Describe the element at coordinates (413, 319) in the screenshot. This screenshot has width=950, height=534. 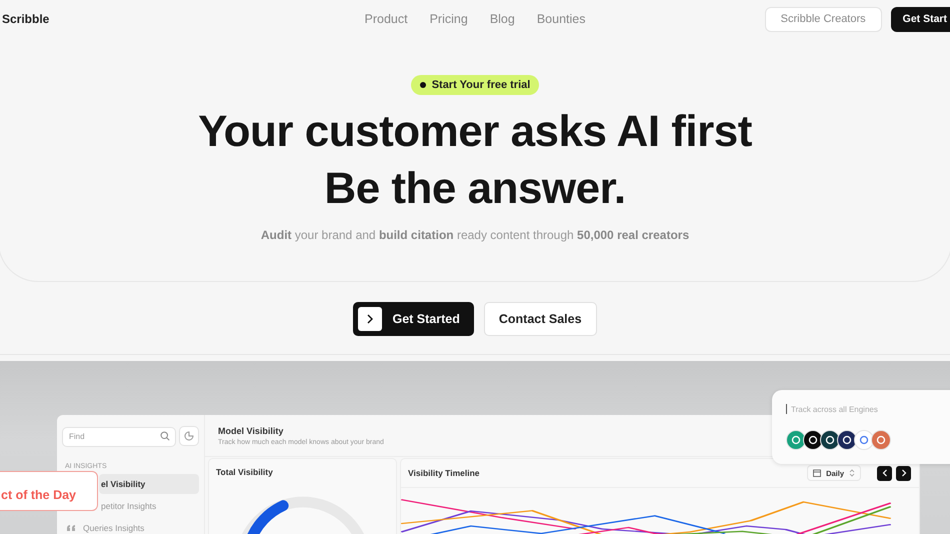
I see `get-started-button: Get Started` at that location.